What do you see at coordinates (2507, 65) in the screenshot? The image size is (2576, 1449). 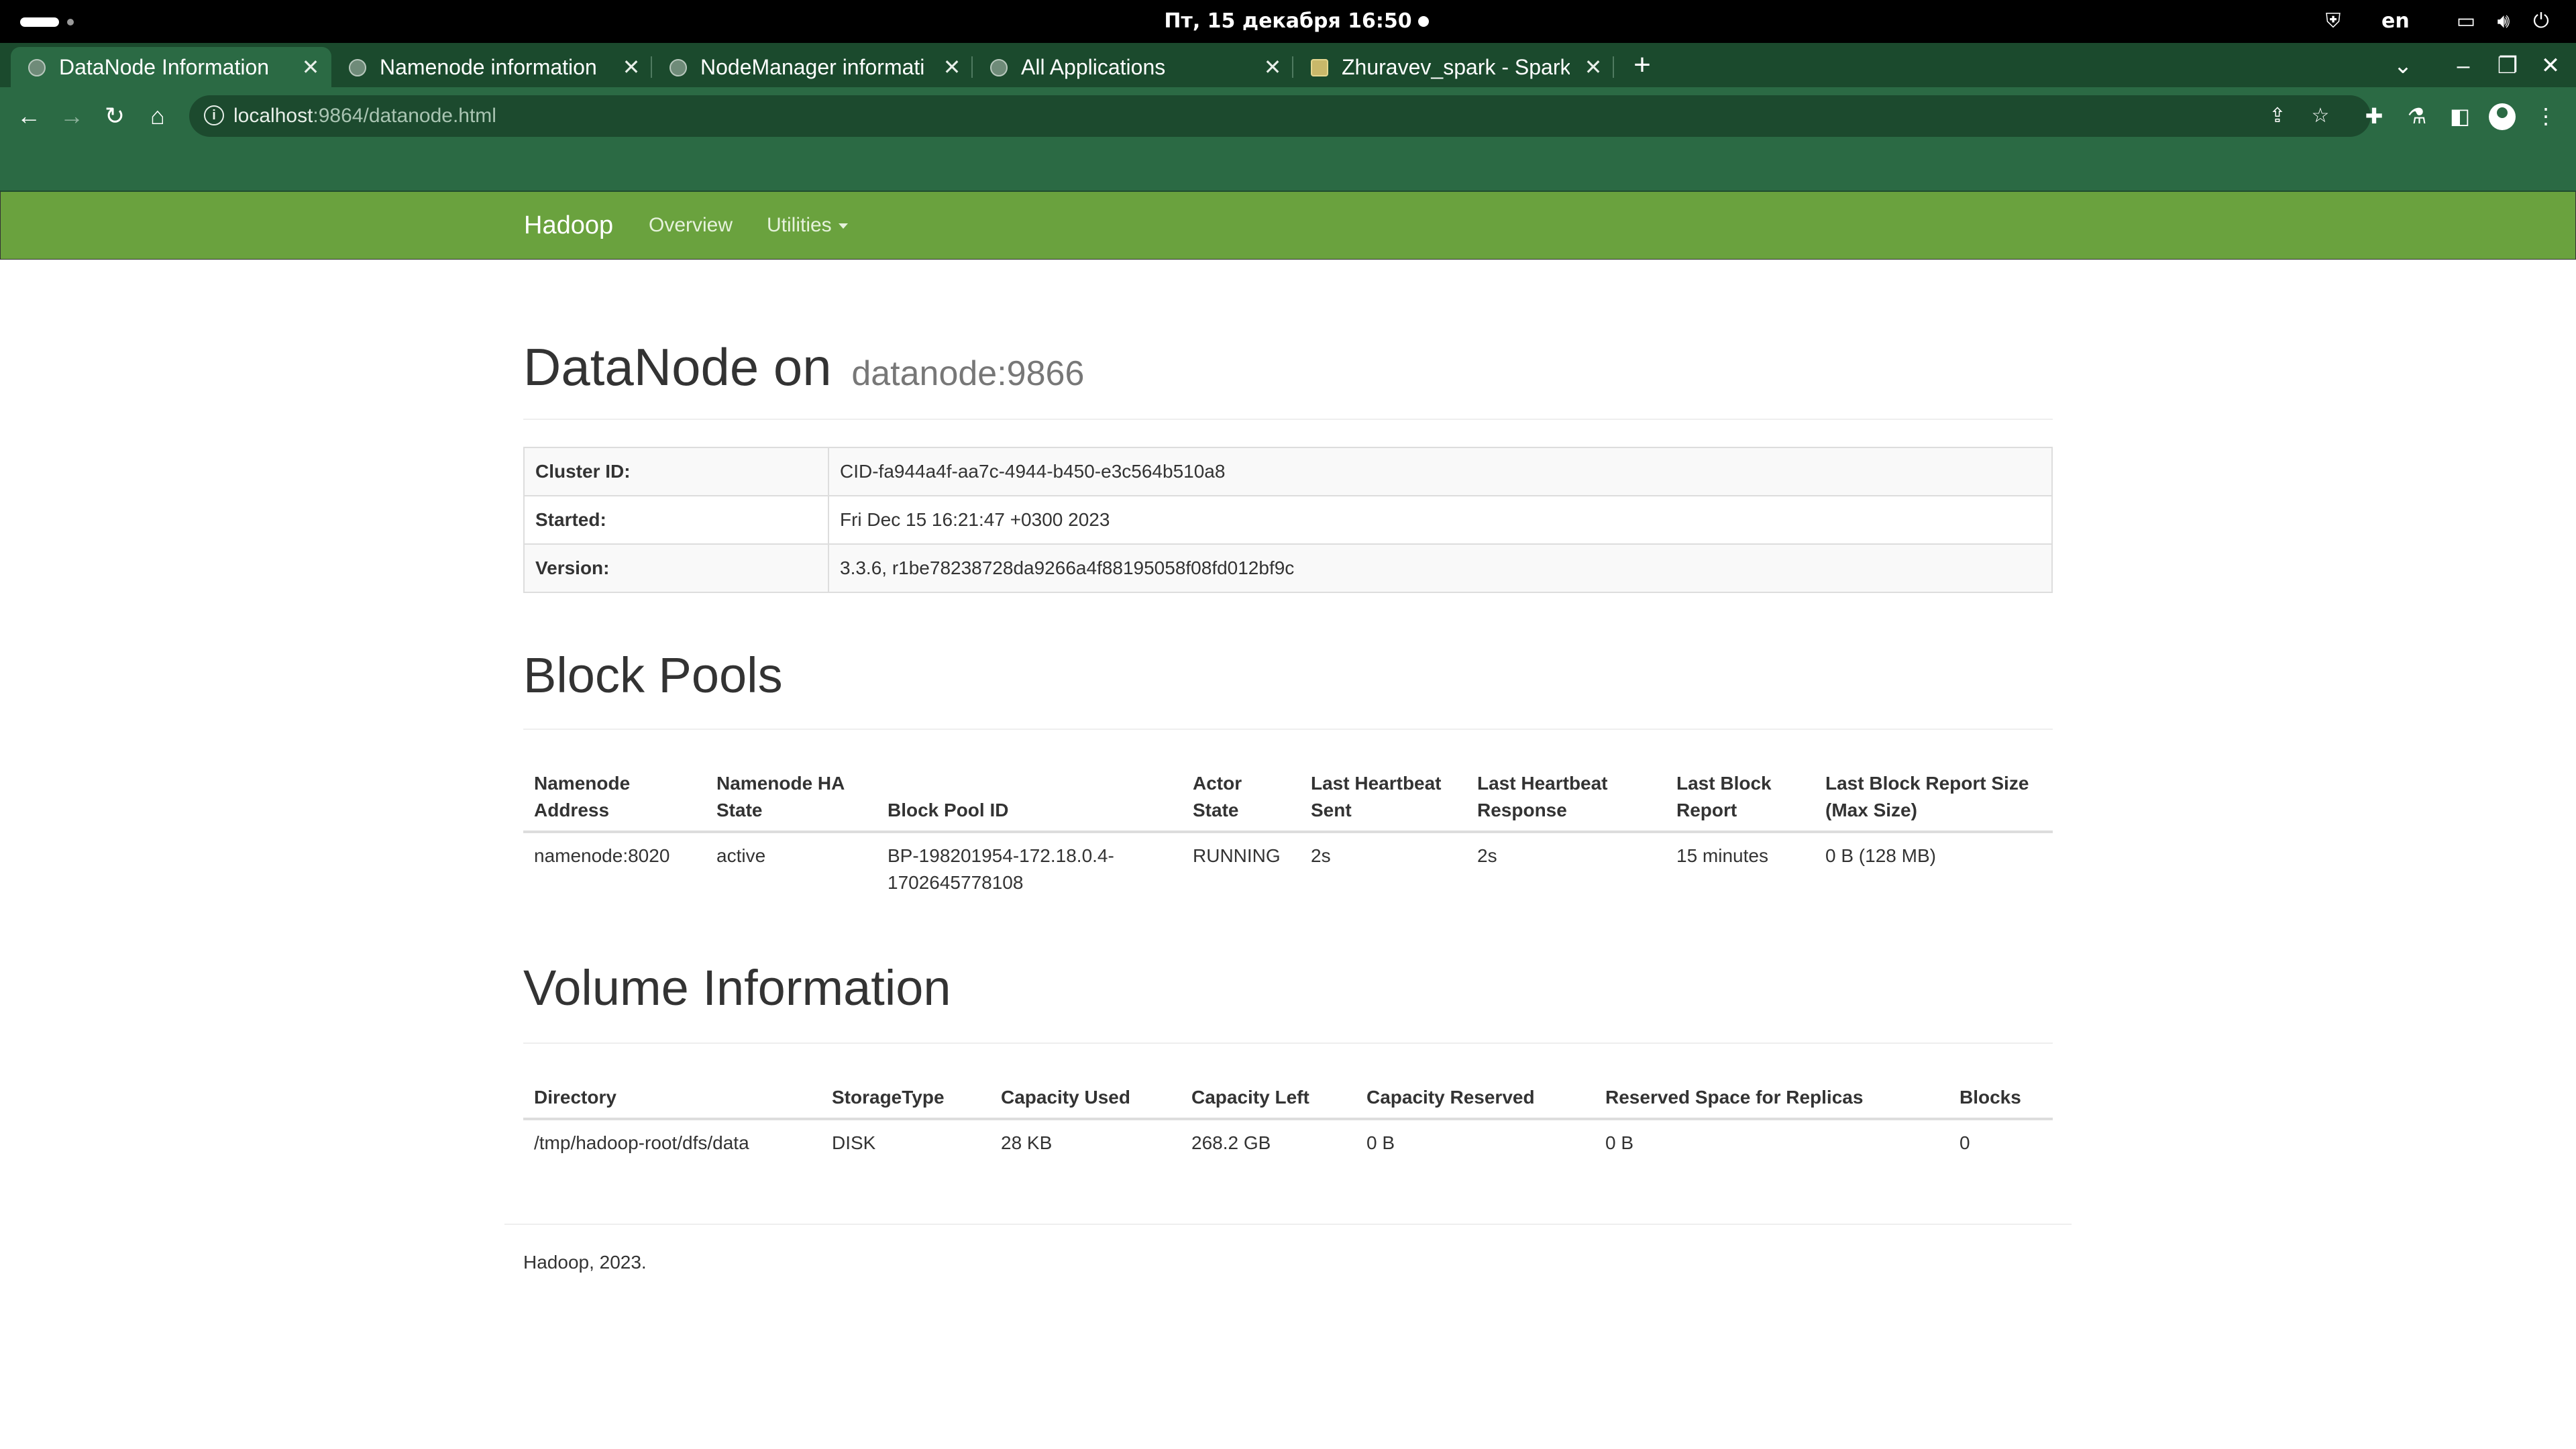 I see `restore-icon: ❐` at bounding box center [2507, 65].